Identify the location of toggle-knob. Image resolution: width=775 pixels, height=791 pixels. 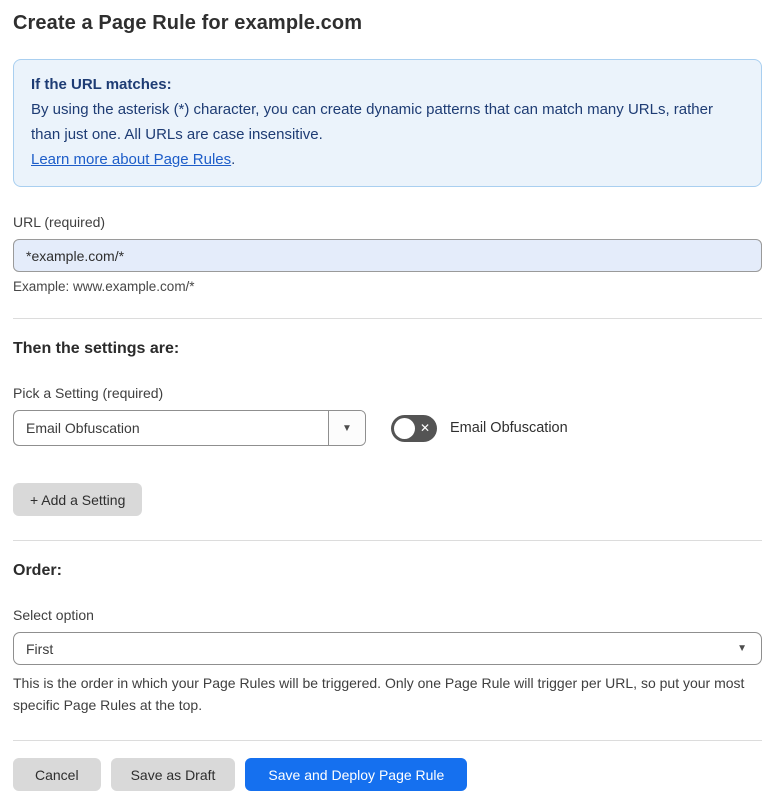
(404, 428).